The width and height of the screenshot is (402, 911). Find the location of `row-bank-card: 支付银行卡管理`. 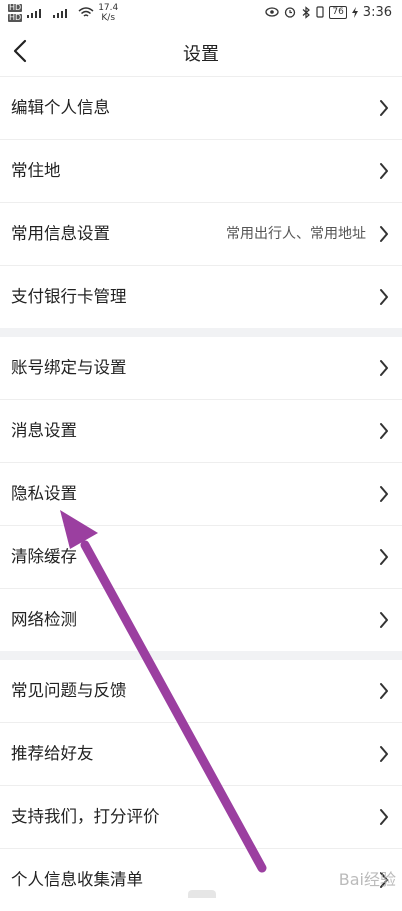

row-bank-card: 支付银行卡管理 is located at coordinates (201, 297).